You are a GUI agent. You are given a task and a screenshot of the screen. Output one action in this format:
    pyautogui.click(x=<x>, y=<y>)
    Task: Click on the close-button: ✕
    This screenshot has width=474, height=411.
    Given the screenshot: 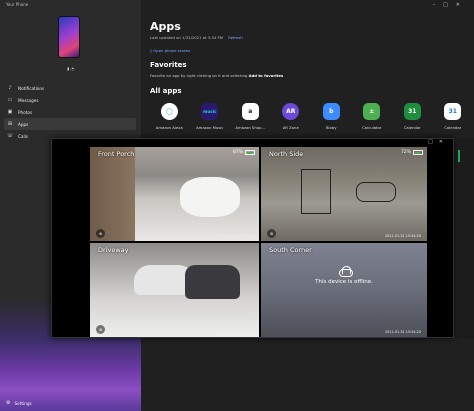 What is the action you would take?
    pyautogui.click(x=462, y=5)
    